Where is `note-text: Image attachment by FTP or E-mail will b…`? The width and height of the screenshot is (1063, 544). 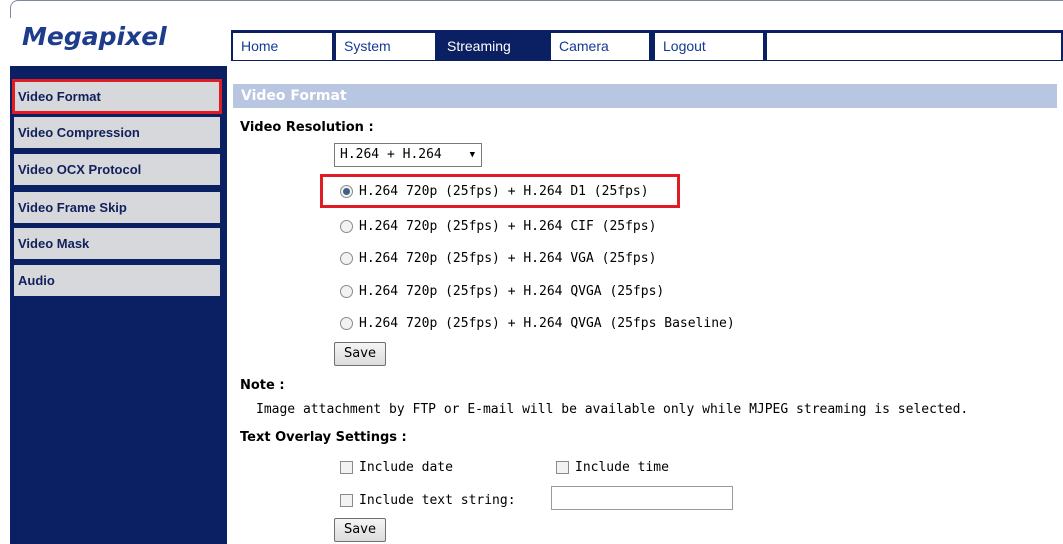
note-text: Image attachment by FTP or E-mail will b… is located at coordinates (612, 409).